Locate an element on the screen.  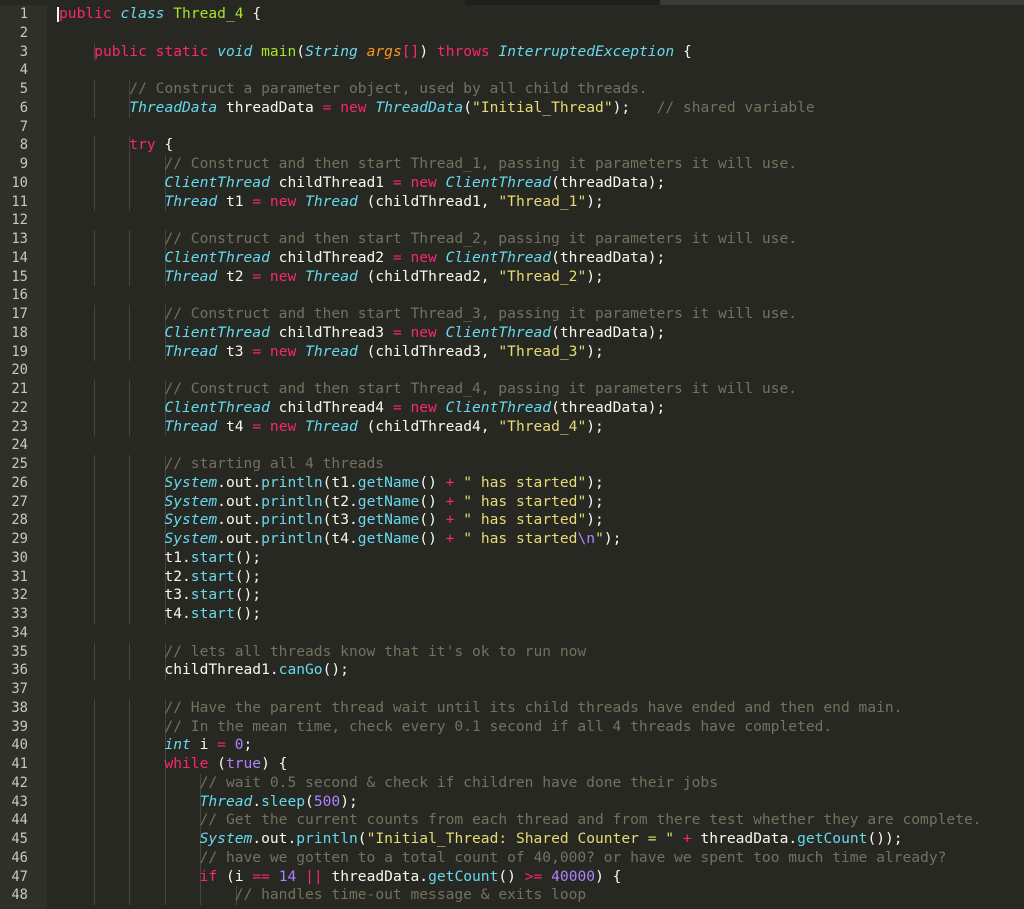
code-line: 41 while (true) { is located at coordinates (512, 764).